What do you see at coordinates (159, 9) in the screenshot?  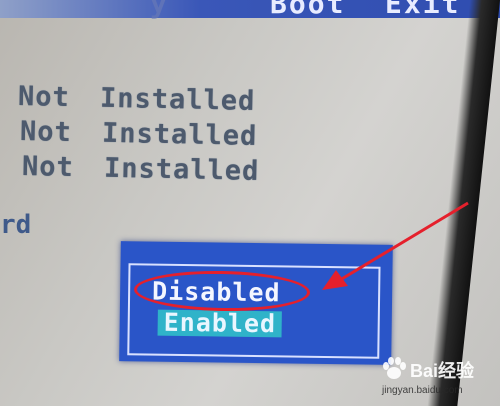 I see `menu-item-partial: y` at bounding box center [159, 9].